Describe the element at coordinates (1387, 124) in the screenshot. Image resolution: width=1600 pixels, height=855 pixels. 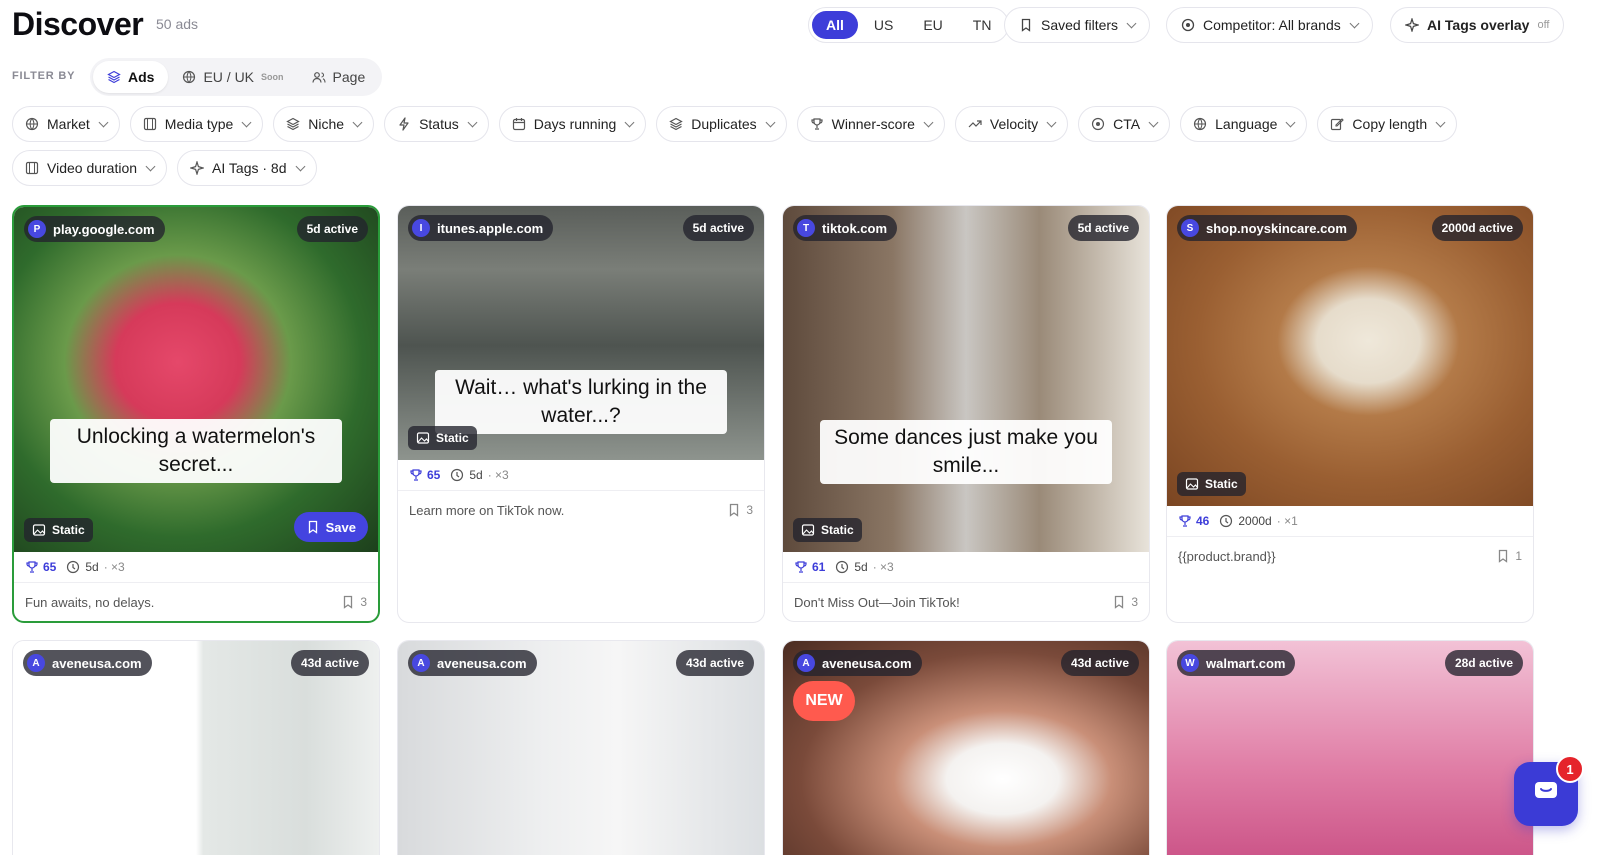
I see `filter-copy-length: Copy length` at that location.